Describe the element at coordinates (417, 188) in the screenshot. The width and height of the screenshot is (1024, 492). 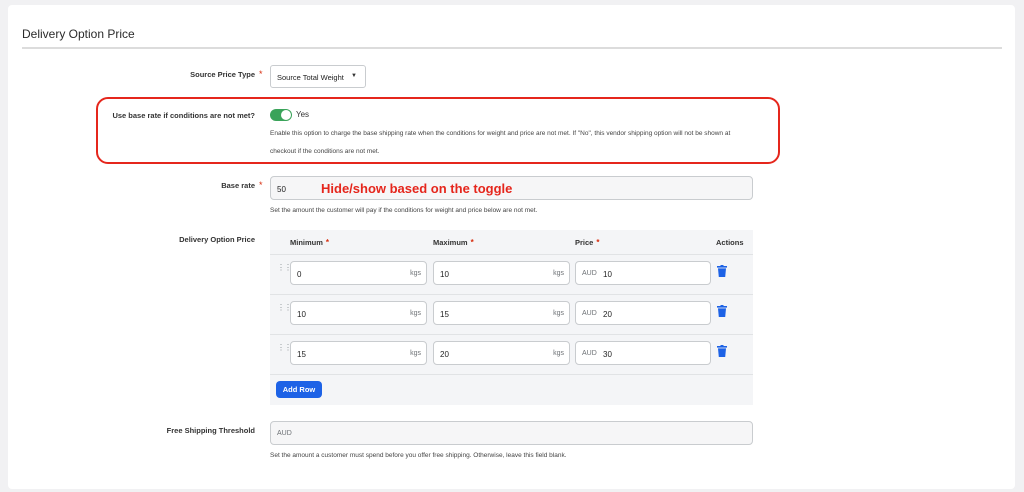
I see `annotation-text: Hide/show based on the toggle` at that location.